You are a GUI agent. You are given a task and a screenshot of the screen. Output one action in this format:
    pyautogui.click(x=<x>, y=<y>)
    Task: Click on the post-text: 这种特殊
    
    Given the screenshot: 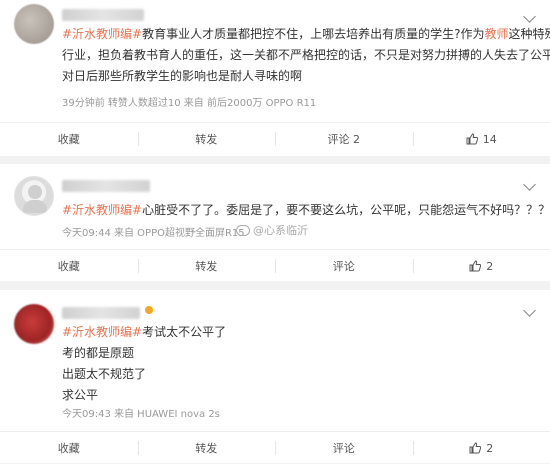 What is the action you would take?
    pyautogui.click(x=529, y=34)
    